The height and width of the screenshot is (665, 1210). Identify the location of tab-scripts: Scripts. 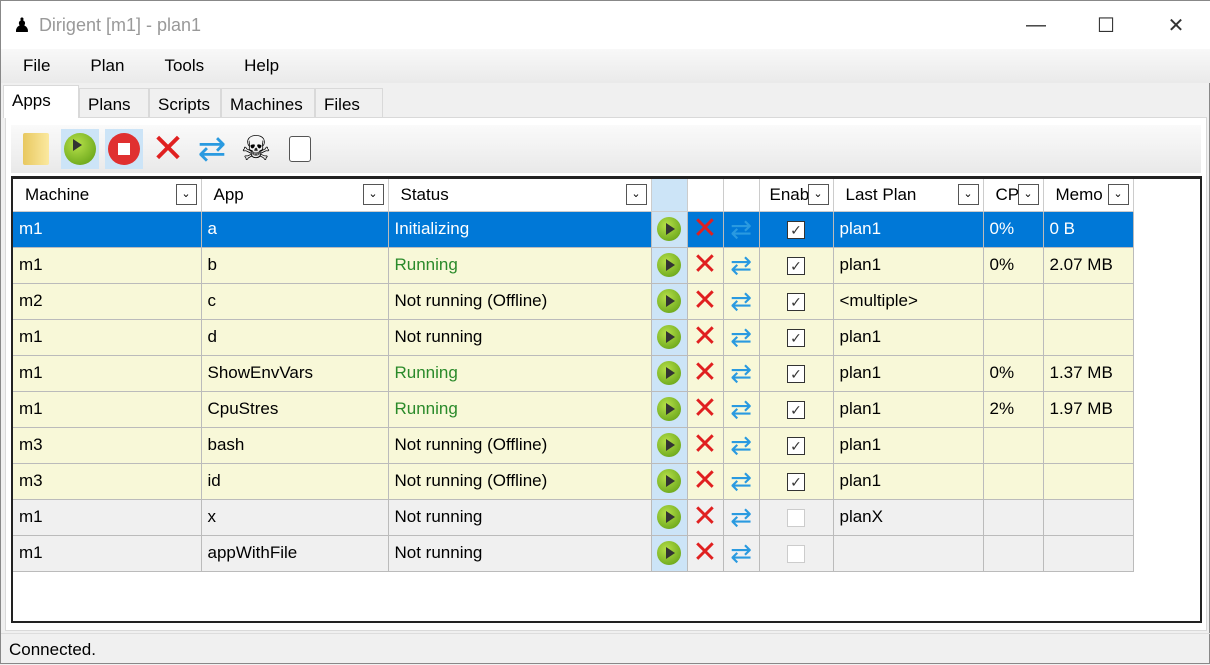
(185, 103).